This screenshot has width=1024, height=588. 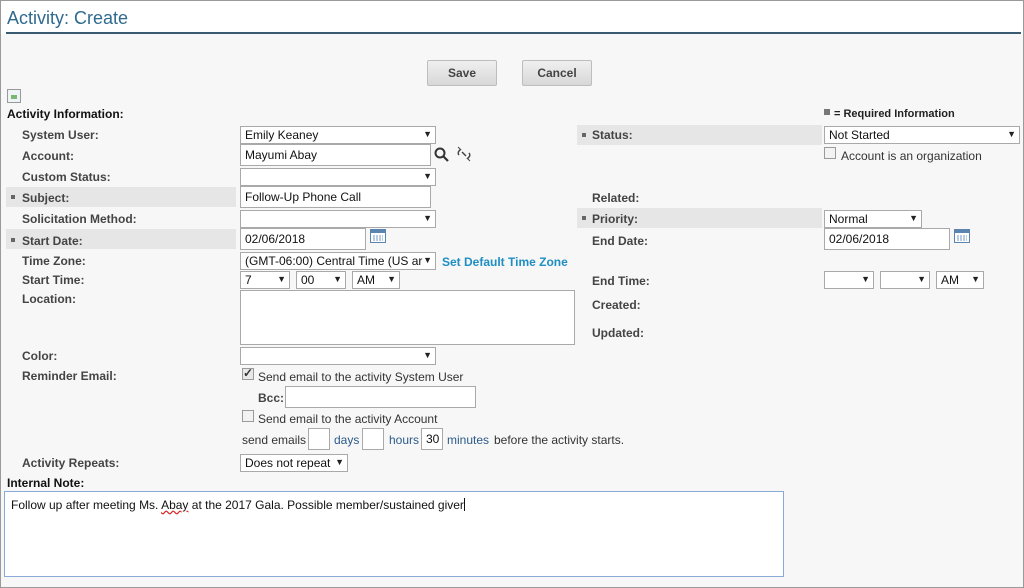 What do you see at coordinates (442, 155) in the screenshot?
I see `search-icon` at bounding box center [442, 155].